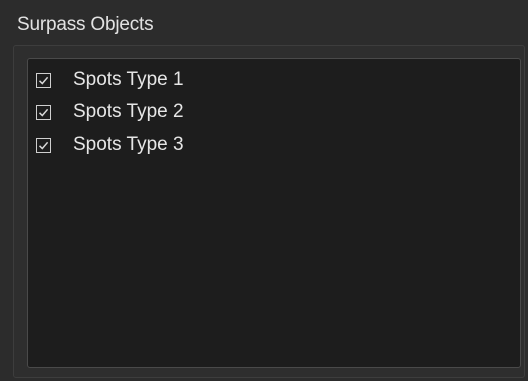  What do you see at coordinates (128, 79) in the screenshot?
I see `list-item-label: Spots Type 1` at bounding box center [128, 79].